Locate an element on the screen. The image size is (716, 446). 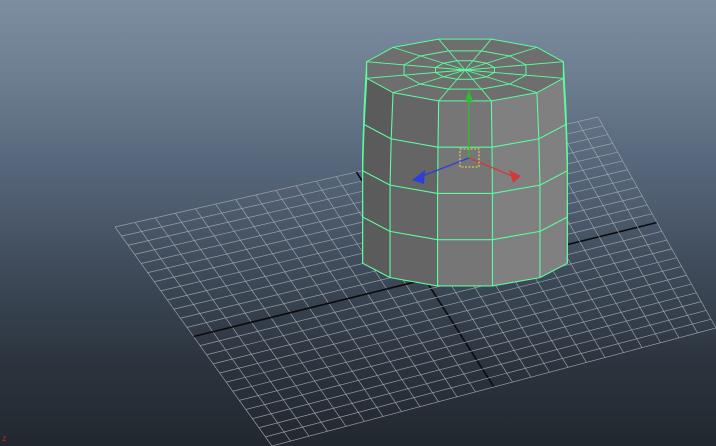
view-axis-indicator: z is located at coordinates (4, 438).